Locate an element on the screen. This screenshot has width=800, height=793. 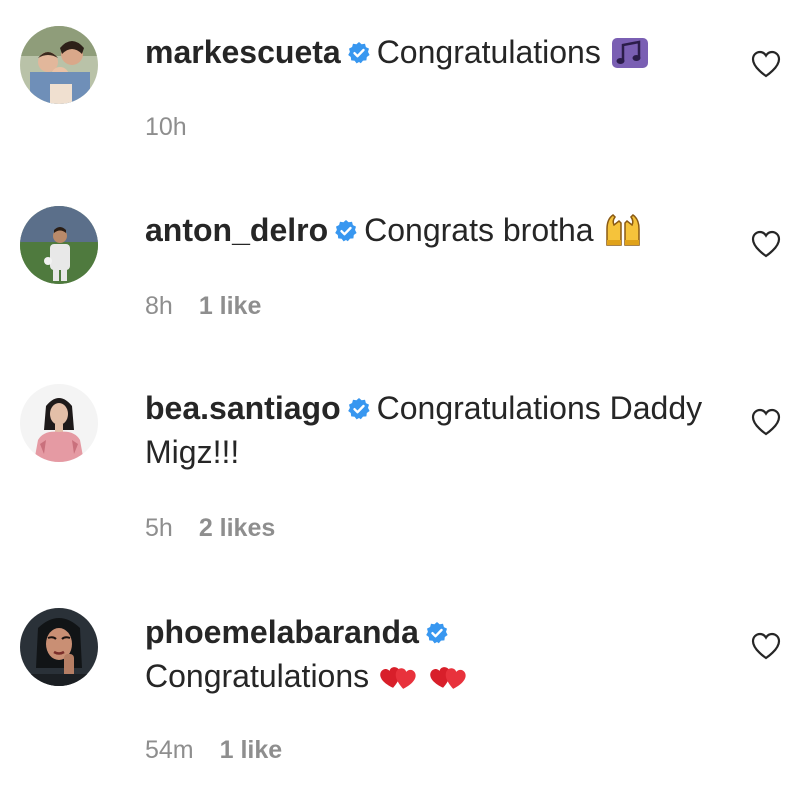
timestamp: 10h is located at coordinates (166, 127).